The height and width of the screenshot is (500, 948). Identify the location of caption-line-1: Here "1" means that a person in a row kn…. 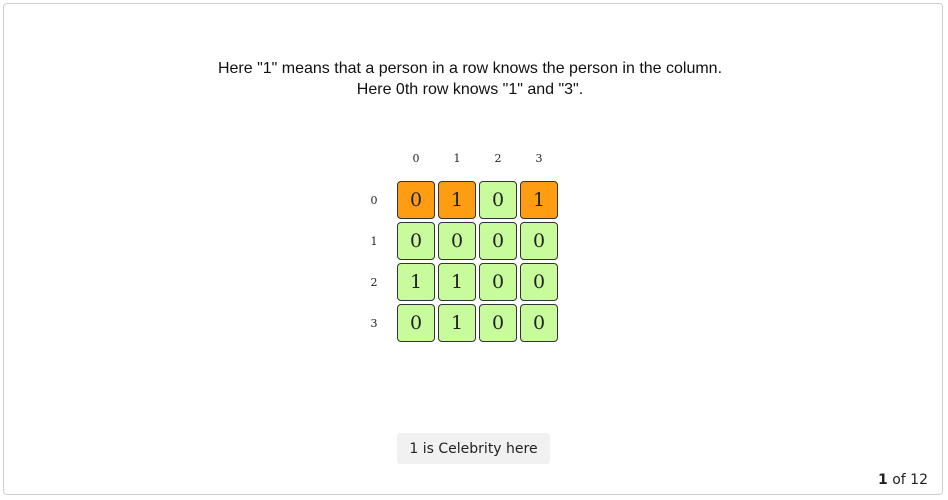
(470, 68).